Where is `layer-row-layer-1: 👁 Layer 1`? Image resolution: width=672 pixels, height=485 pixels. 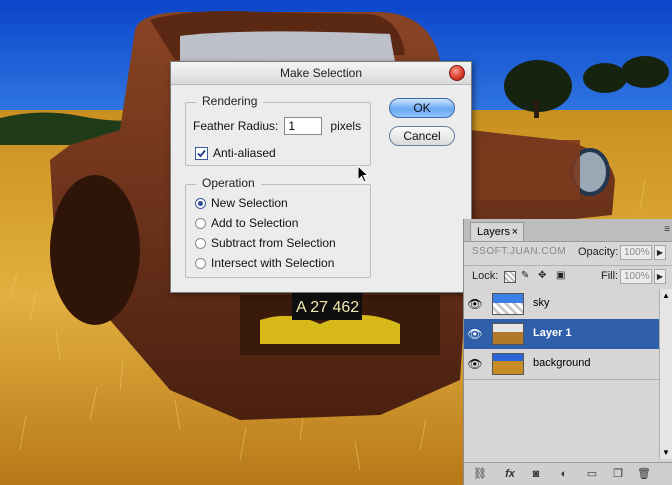
layer-row-layer-1: 👁 Layer 1 is located at coordinates (562, 334).